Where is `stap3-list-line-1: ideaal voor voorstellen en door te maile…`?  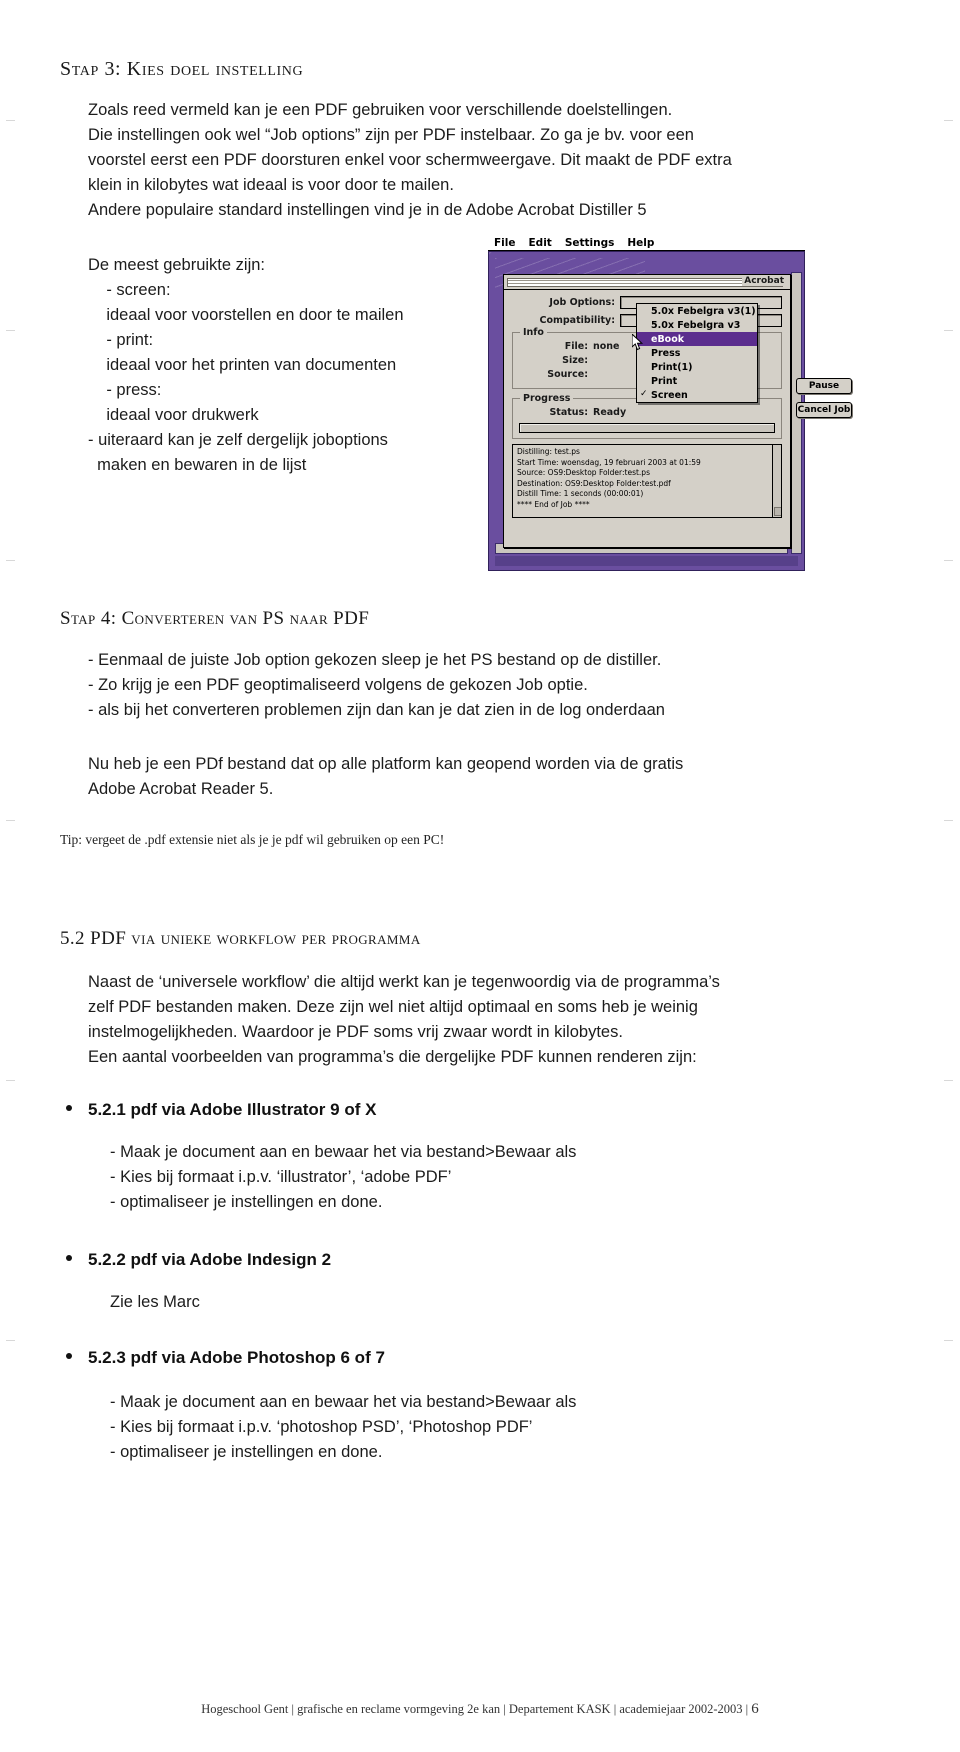 stap3-list-line-1: ideaal voor voorstellen en door te maile… is located at coordinates (246, 315).